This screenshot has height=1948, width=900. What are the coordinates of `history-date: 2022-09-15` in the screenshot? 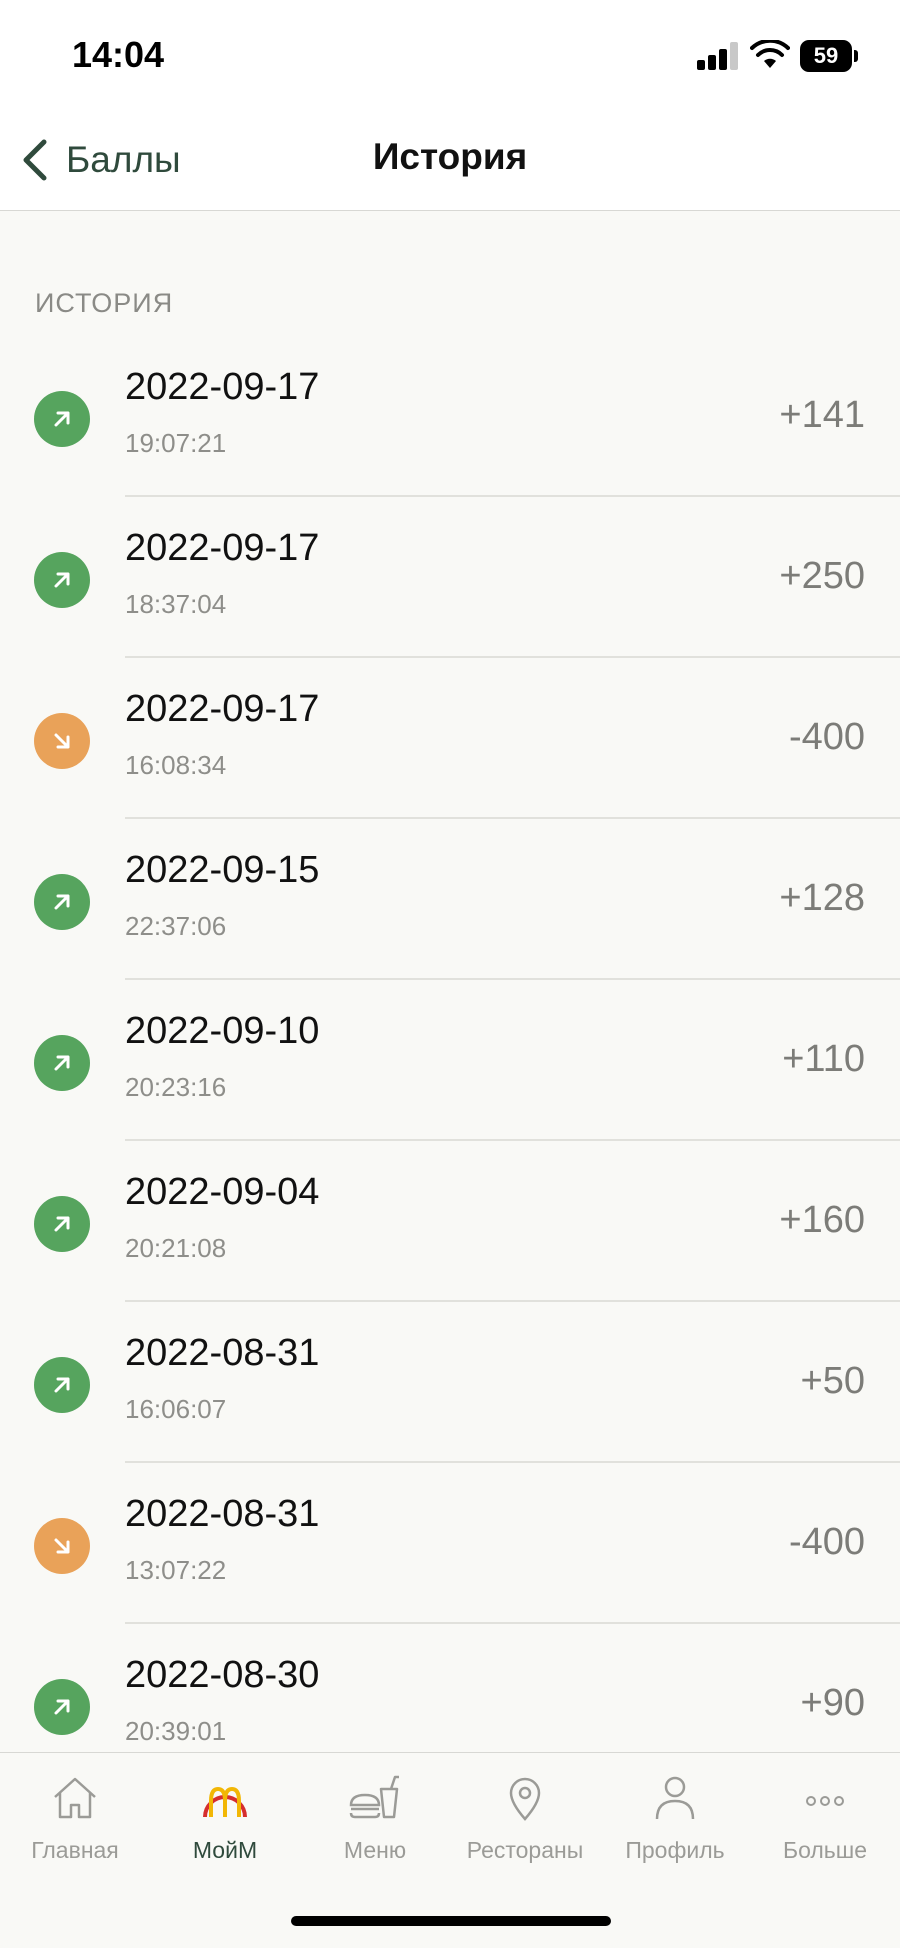 It's located at (222, 870).